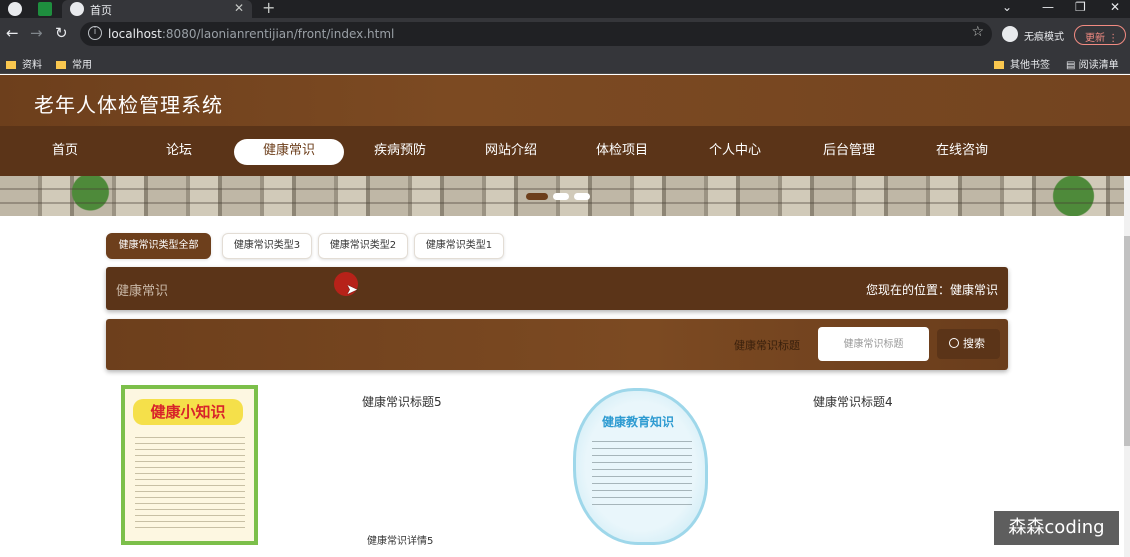  I want to click on close-window-icon: ✕, so click(1115, 7).